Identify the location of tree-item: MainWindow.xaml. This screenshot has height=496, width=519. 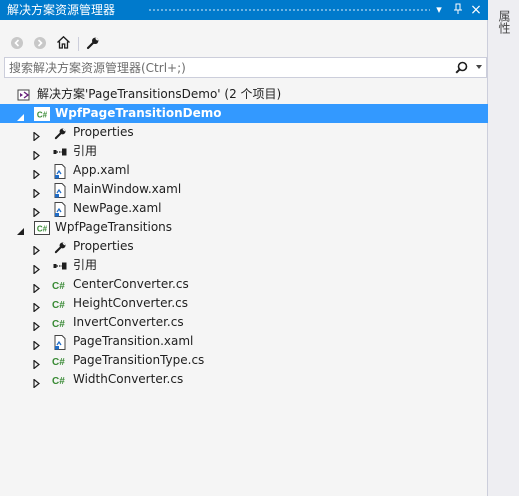
(244, 189).